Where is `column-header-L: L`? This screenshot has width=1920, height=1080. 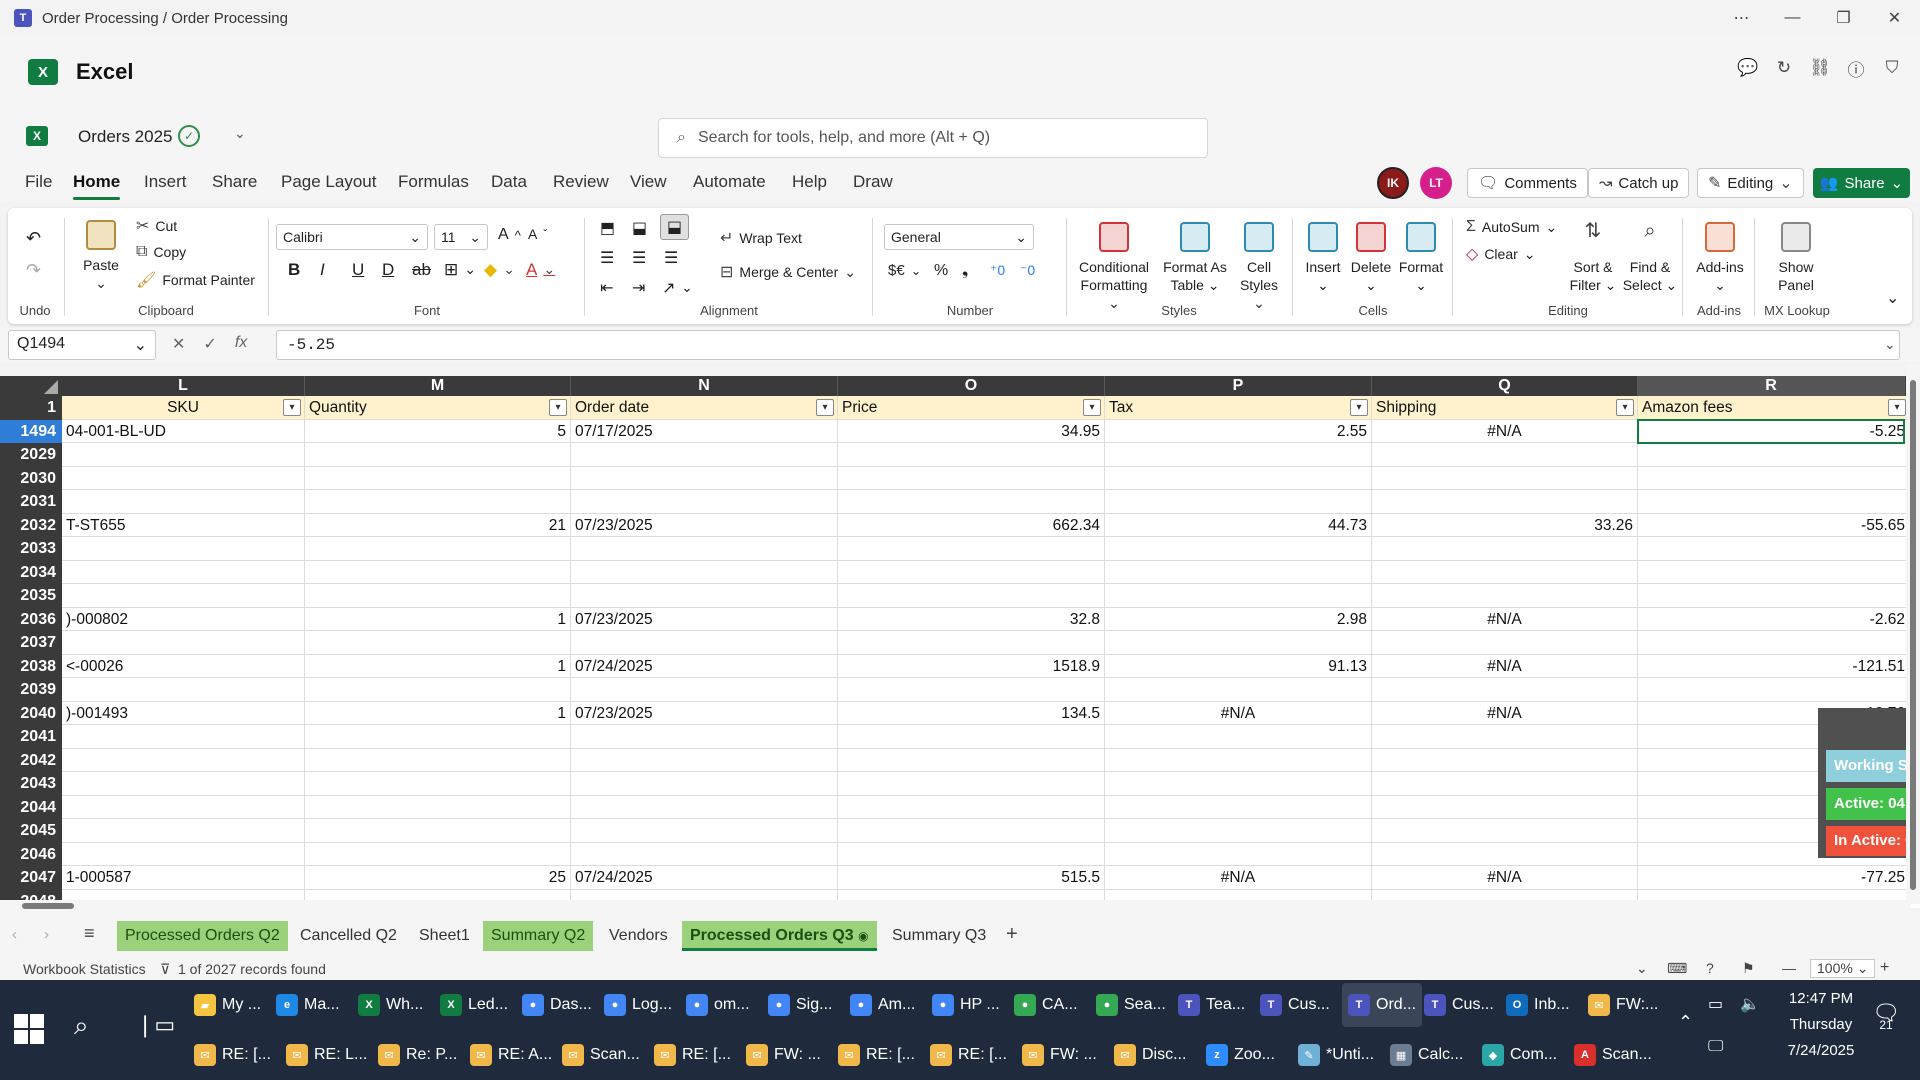
column-header-L: L is located at coordinates (183, 386).